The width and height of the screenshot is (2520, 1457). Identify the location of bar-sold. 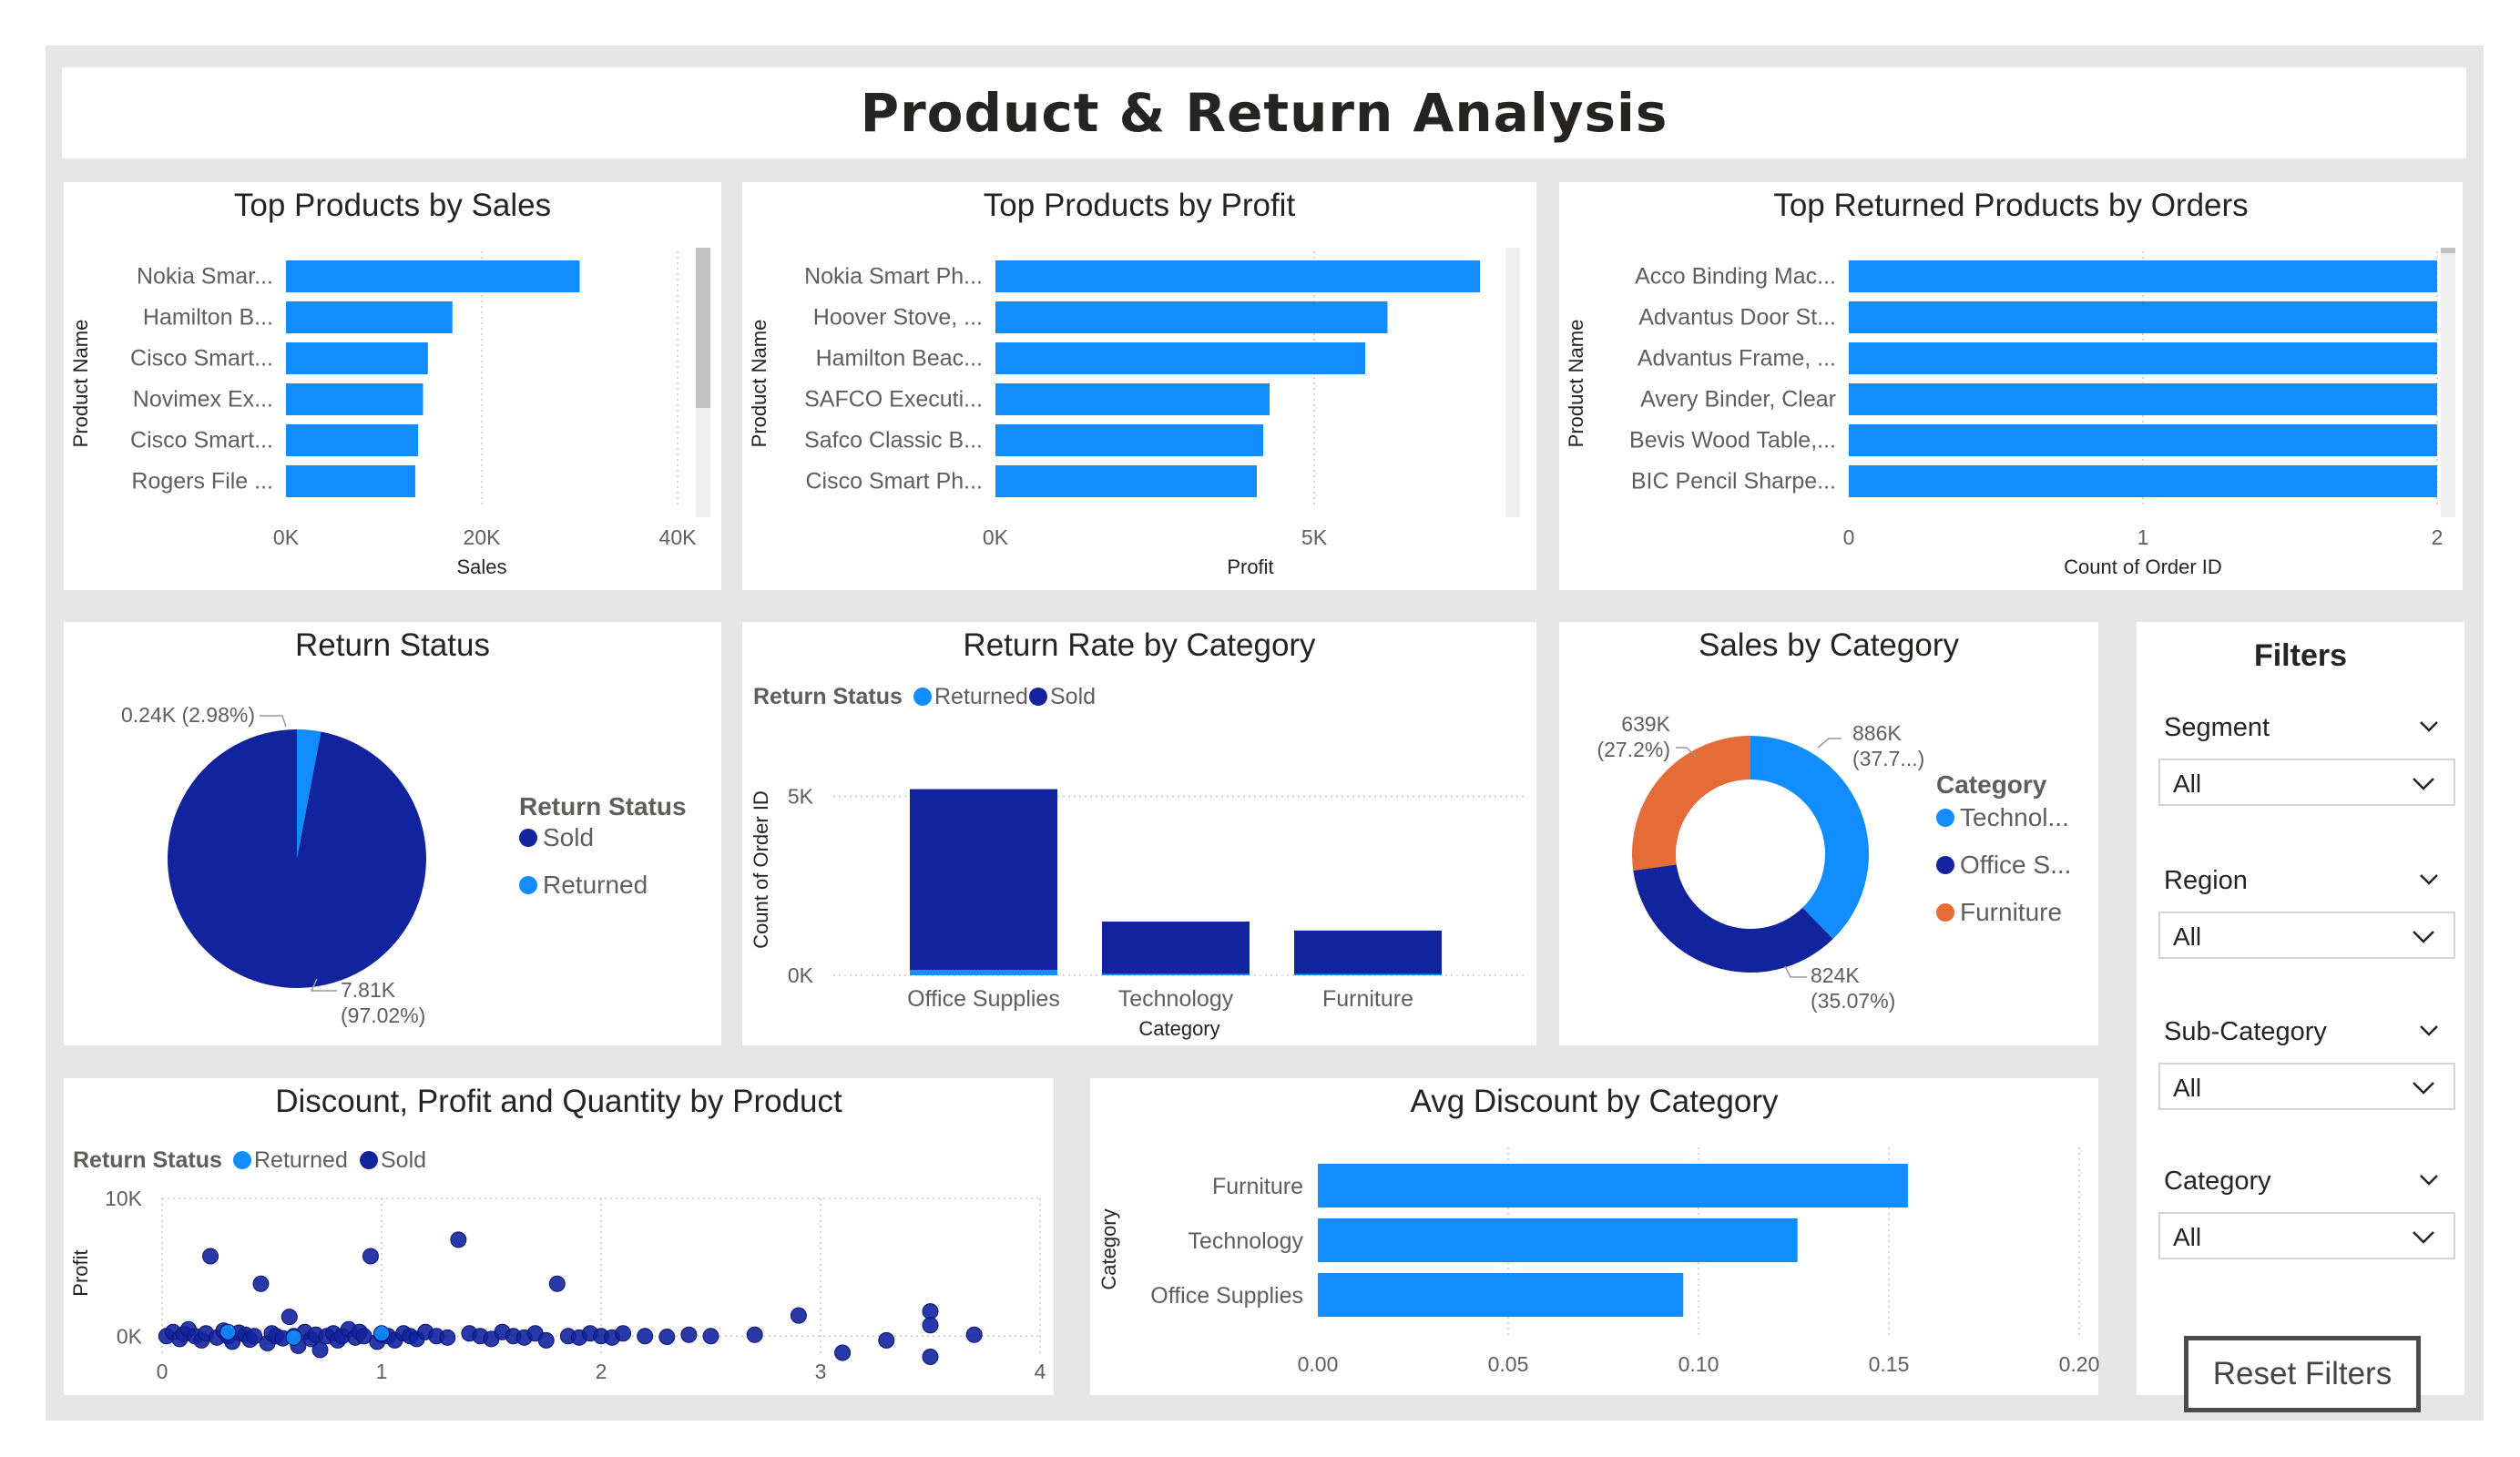
(983, 880).